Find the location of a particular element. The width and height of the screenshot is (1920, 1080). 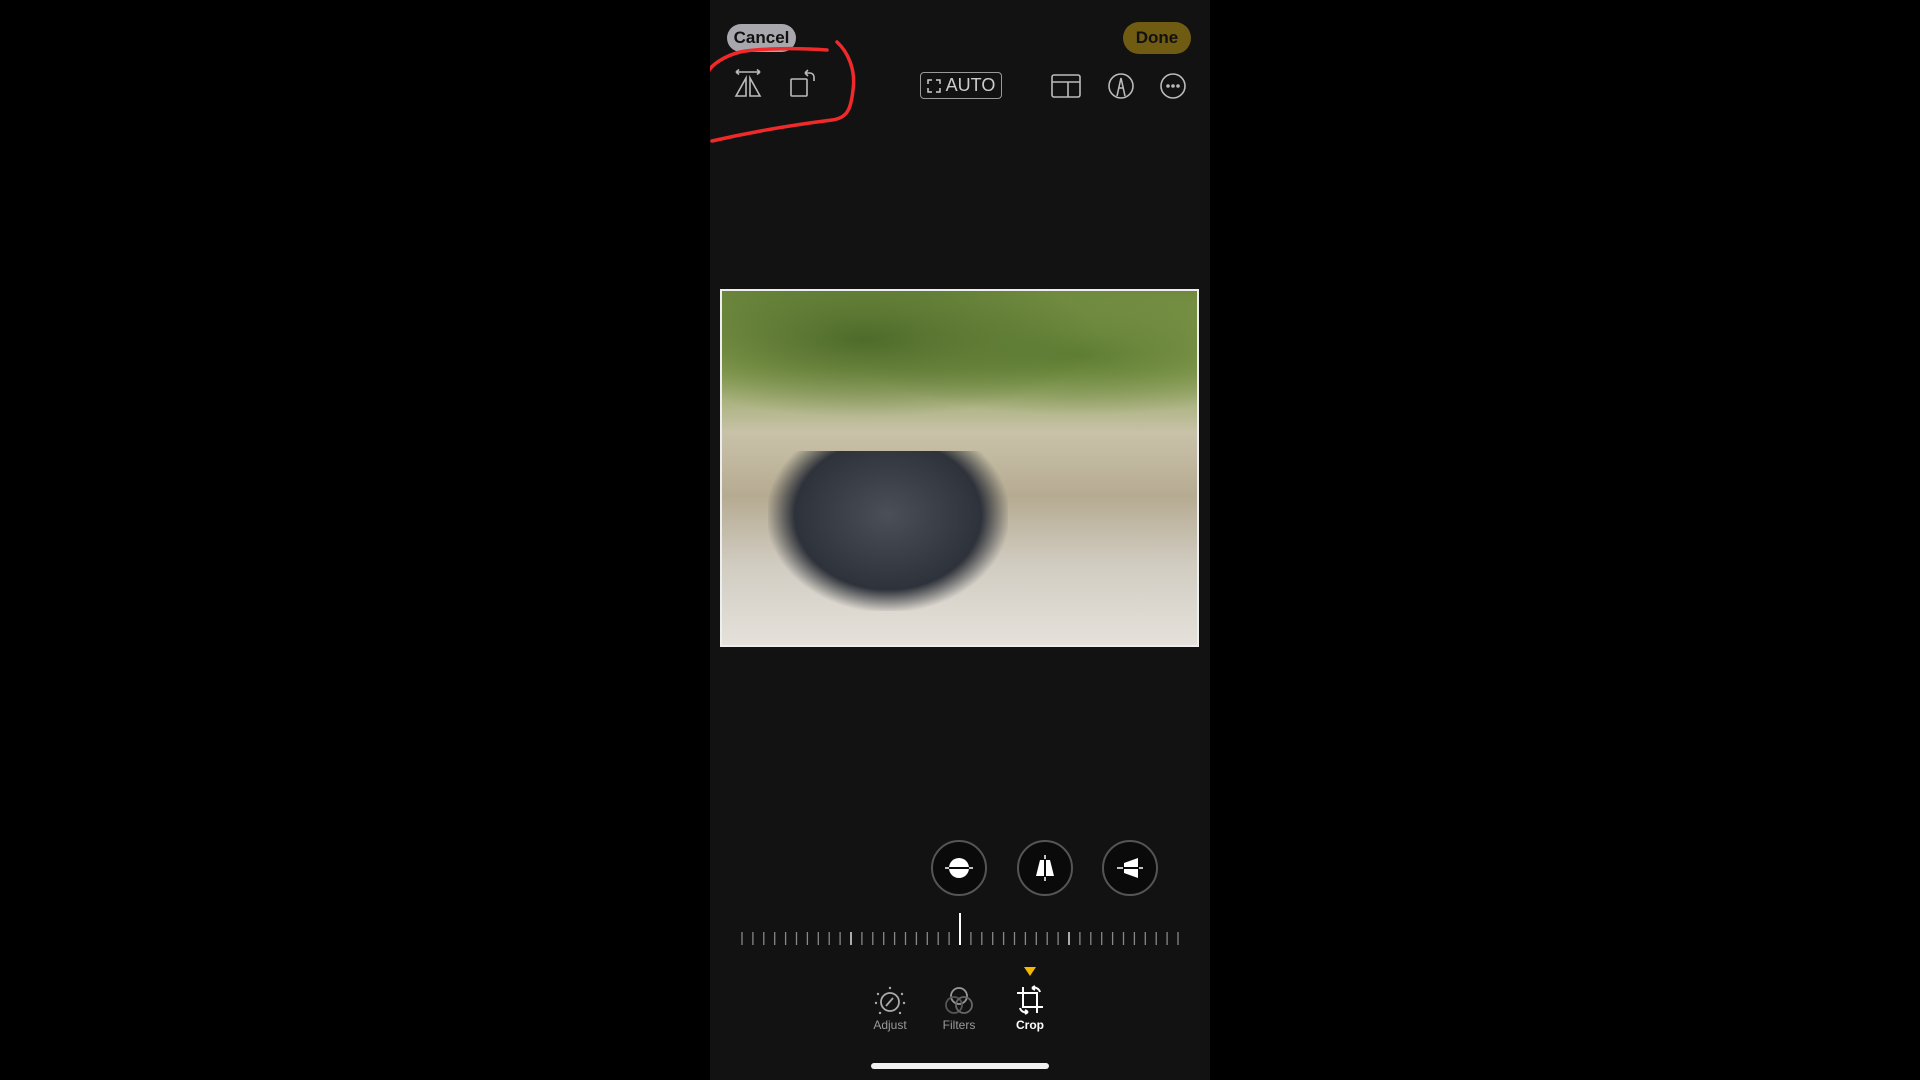

auto-straighten-button: AUTO is located at coordinates (961, 85).